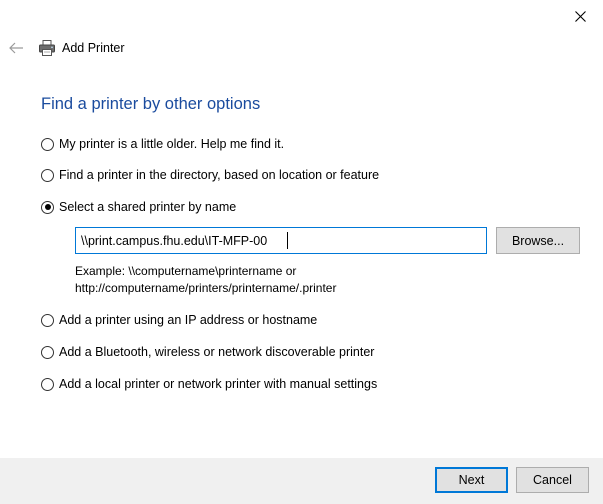 Image resolution: width=603 pixels, height=504 pixels. What do you see at coordinates (47, 144) in the screenshot?
I see `radio-older-printer` at bounding box center [47, 144].